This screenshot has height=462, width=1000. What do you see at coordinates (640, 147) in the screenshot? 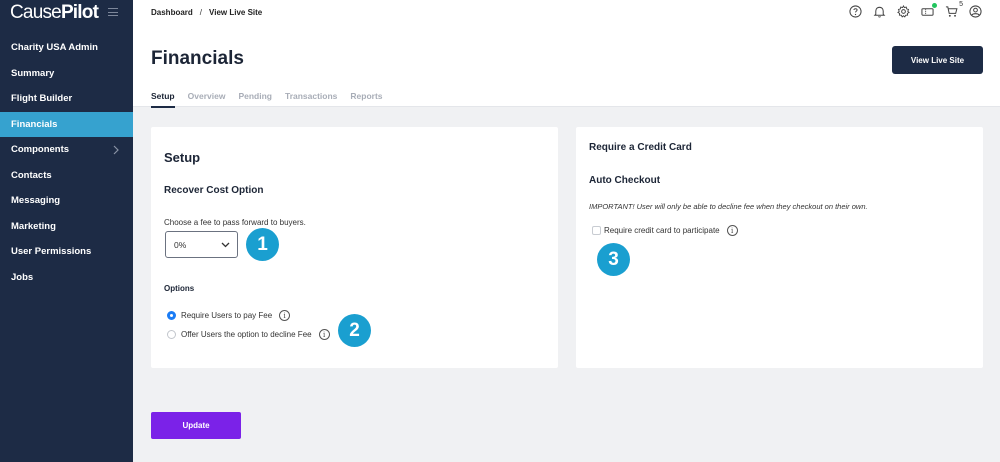
I see `credit-card-title: Require a Credit Card` at bounding box center [640, 147].